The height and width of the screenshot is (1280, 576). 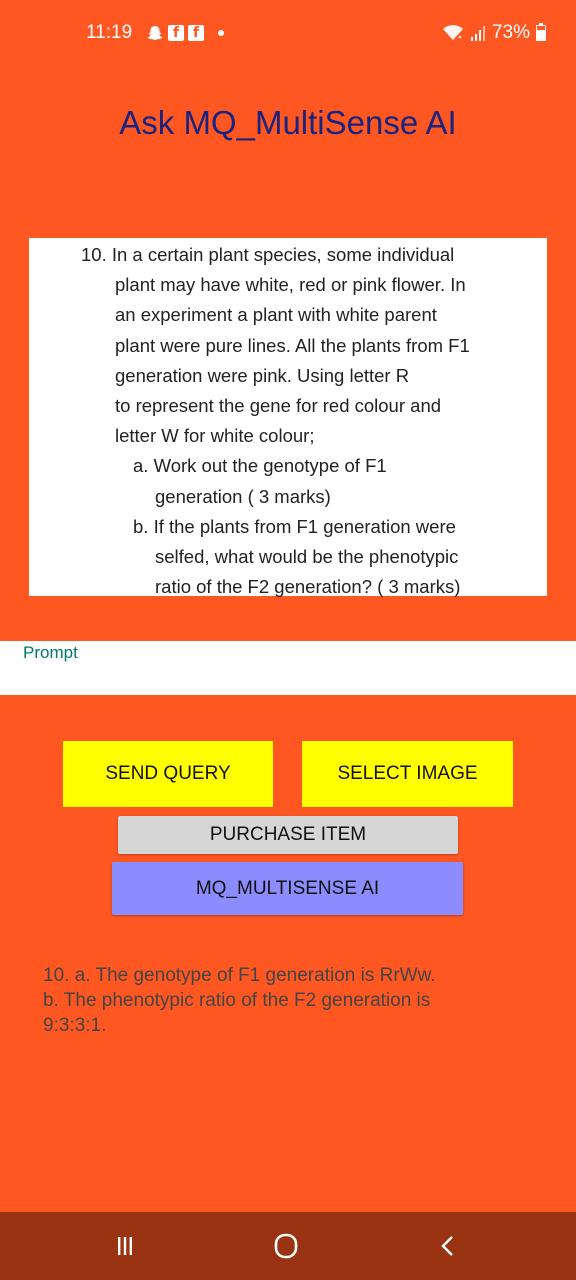 I want to click on status-bar: 11:19 f f 73%, so click(x=288, y=35).